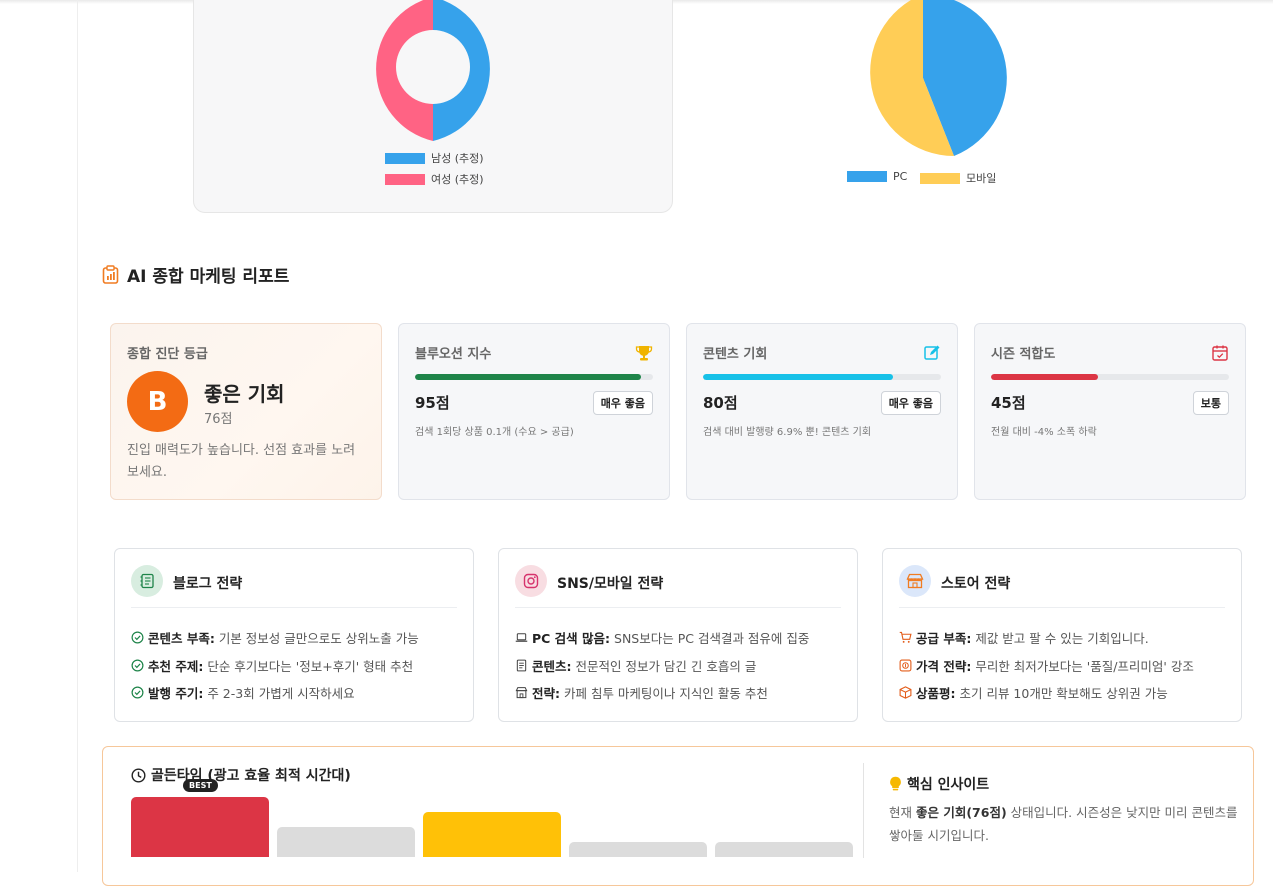 The image size is (1273, 886). I want to click on insight-title: 핵심 인사이트, so click(939, 784).